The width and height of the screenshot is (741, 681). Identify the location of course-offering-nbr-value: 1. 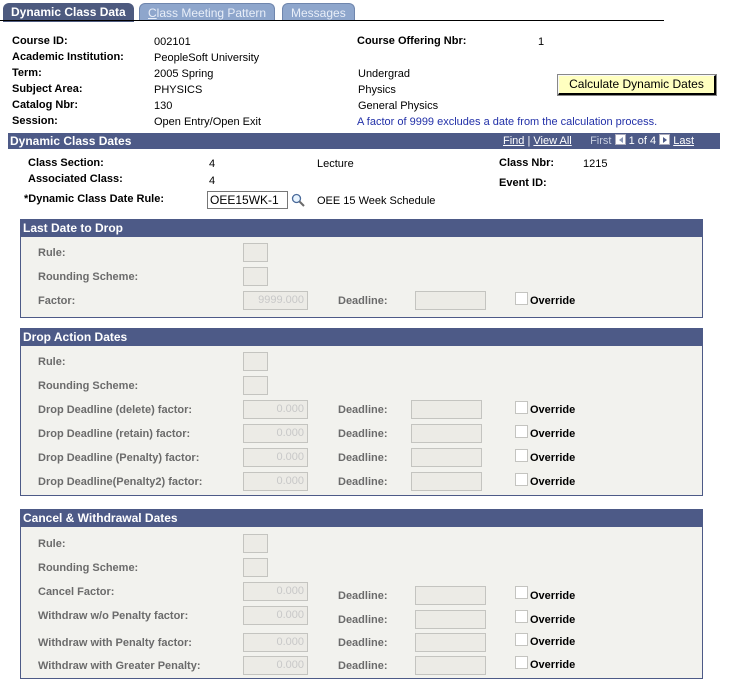
(541, 42).